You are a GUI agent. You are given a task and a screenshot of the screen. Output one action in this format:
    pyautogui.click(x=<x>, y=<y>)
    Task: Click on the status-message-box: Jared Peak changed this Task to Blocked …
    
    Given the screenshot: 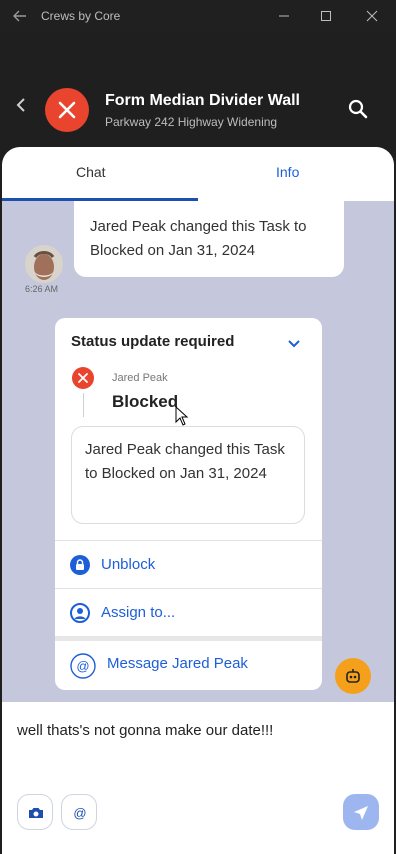 What is the action you would take?
    pyautogui.click(x=188, y=475)
    